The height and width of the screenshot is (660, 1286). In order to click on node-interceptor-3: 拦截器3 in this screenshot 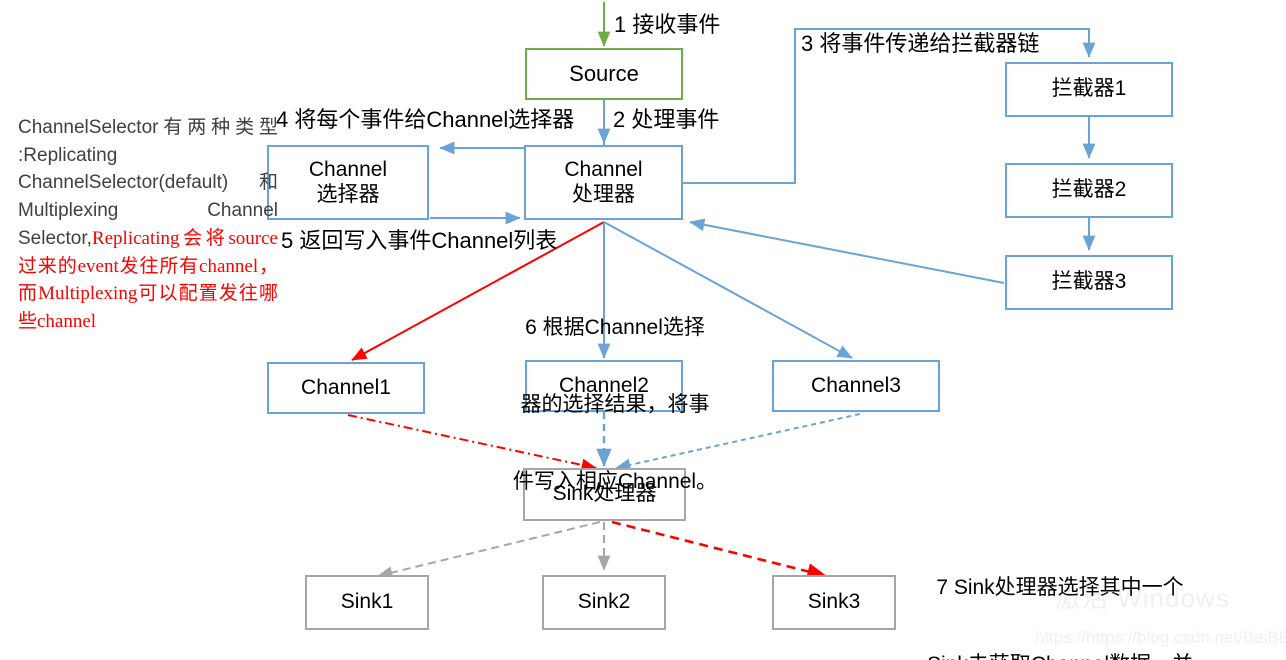, I will do `click(1089, 282)`.